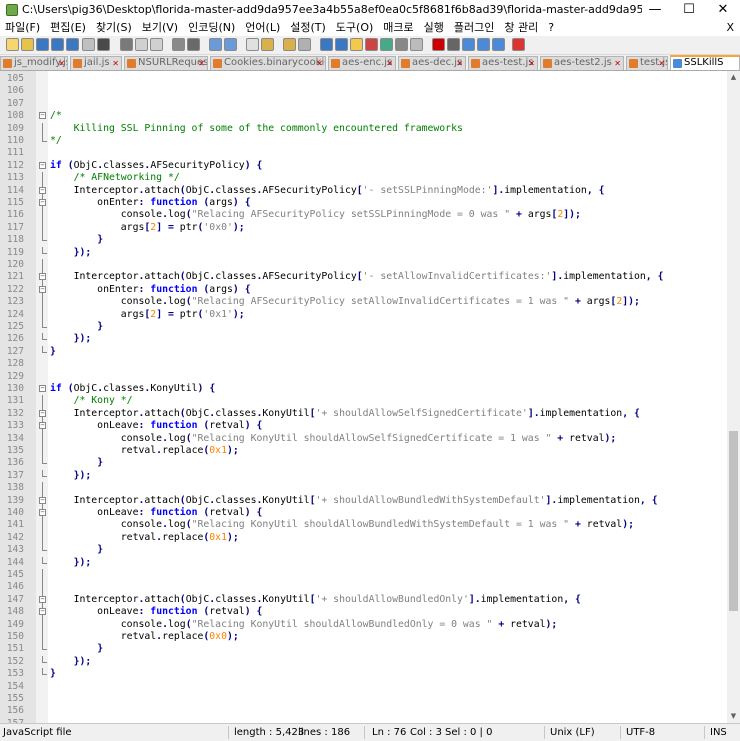 The image size is (740, 741). Describe the element at coordinates (114, 28) in the screenshot. I see `menu-item-2: 찾기(S)` at that location.